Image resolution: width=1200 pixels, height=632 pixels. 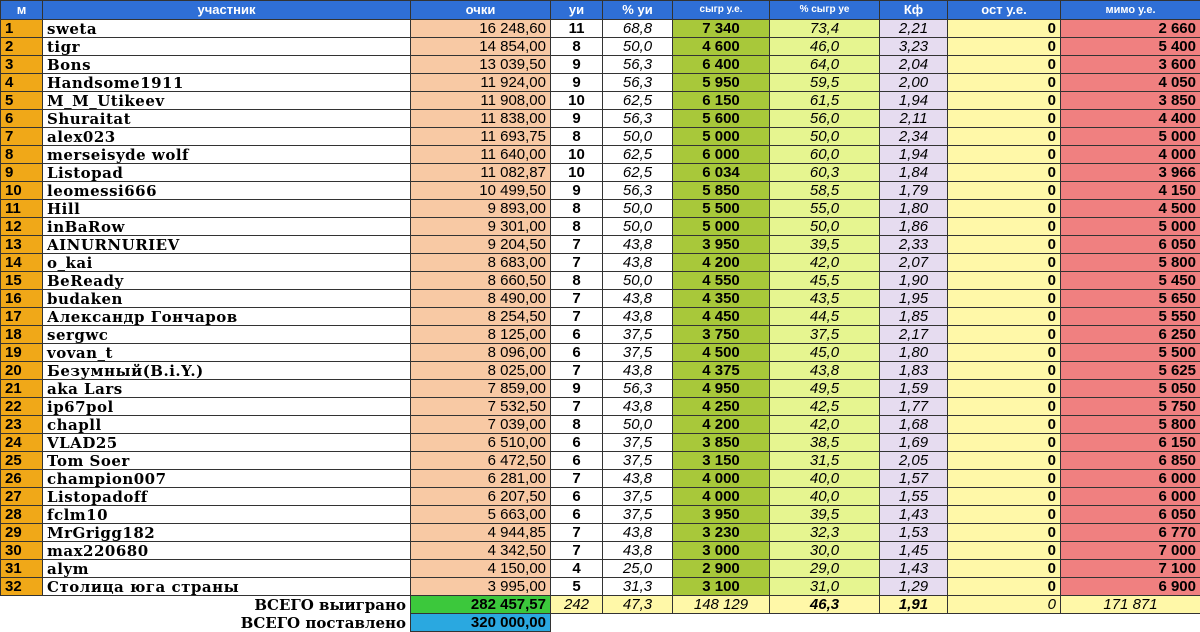 What do you see at coordinates (481, 10) in the screenshot?
I see `header-points: очки` at bounding box center [481, 10].